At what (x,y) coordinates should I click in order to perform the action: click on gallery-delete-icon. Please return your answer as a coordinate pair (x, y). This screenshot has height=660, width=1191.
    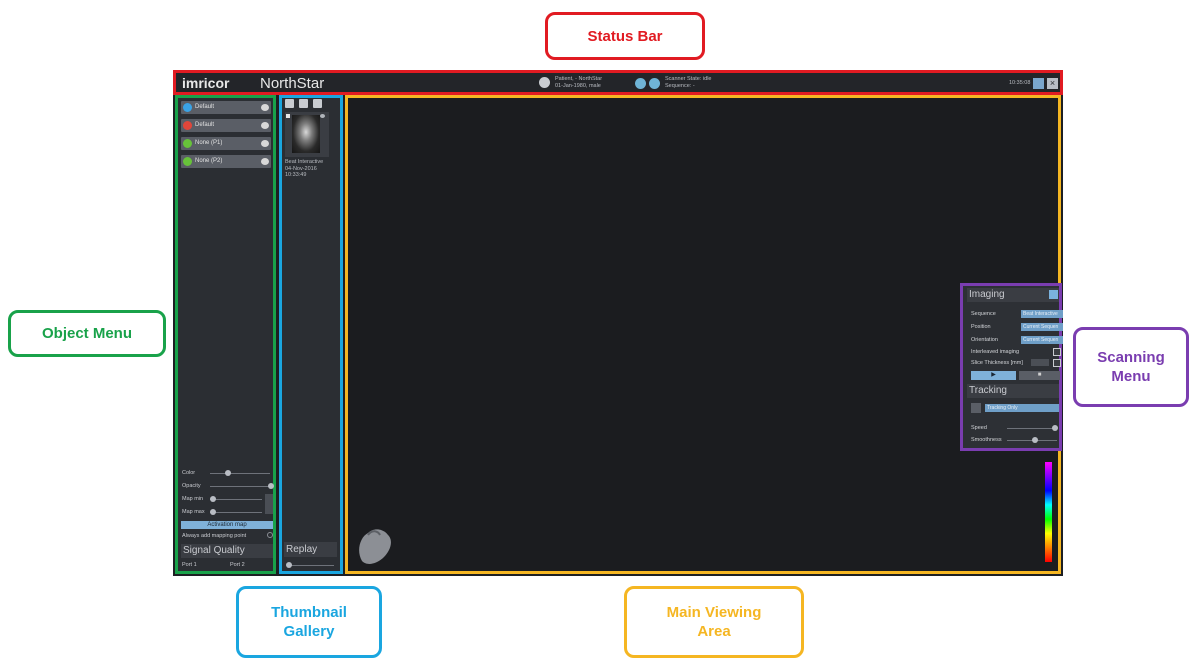
    Looking at the image, I should click on (317, 103).